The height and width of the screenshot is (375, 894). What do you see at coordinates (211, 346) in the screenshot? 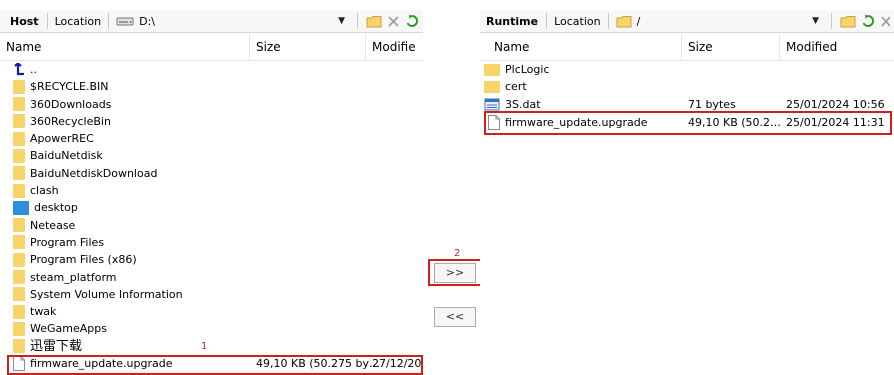
I see `host-row-folder: 迅雷下载` at bounding box center [211, 346].